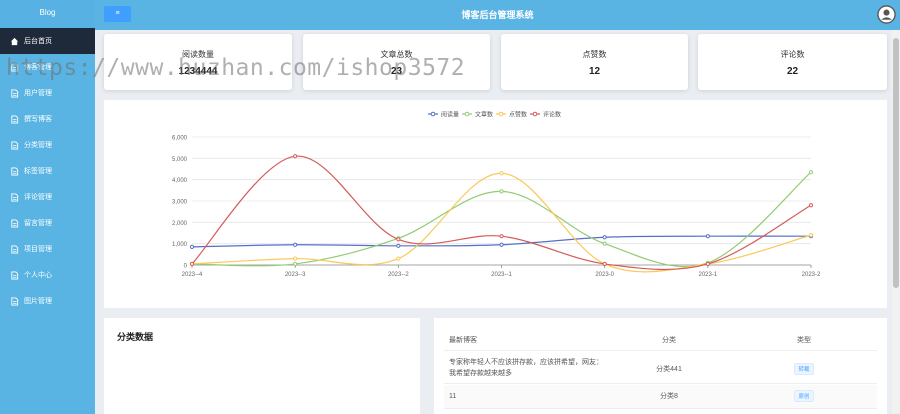 This screenshot has height=414, width=900. What do you see at coordinates (180, 203) in the screenshot?
I see `y-tick-label: 3,000` at bounding box center [180, 203].